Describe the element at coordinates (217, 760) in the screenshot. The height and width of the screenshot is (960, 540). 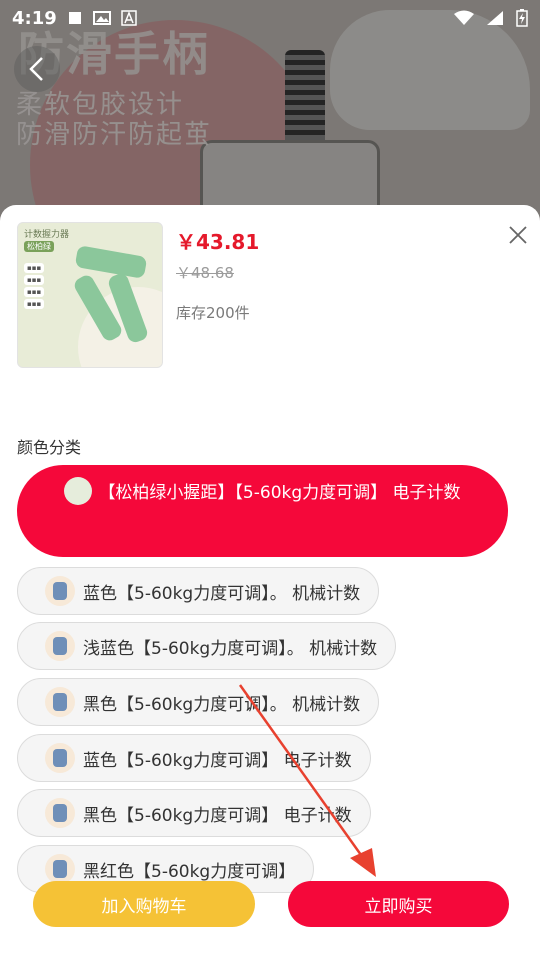
I see `variant-option-label: 蓝色【5-60kg力度可调】 电子计数` at that location.